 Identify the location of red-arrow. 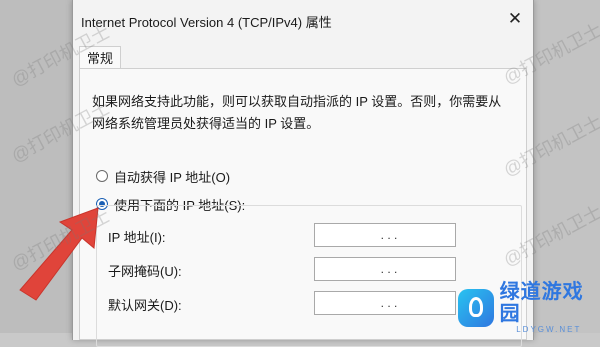
(59, 254).